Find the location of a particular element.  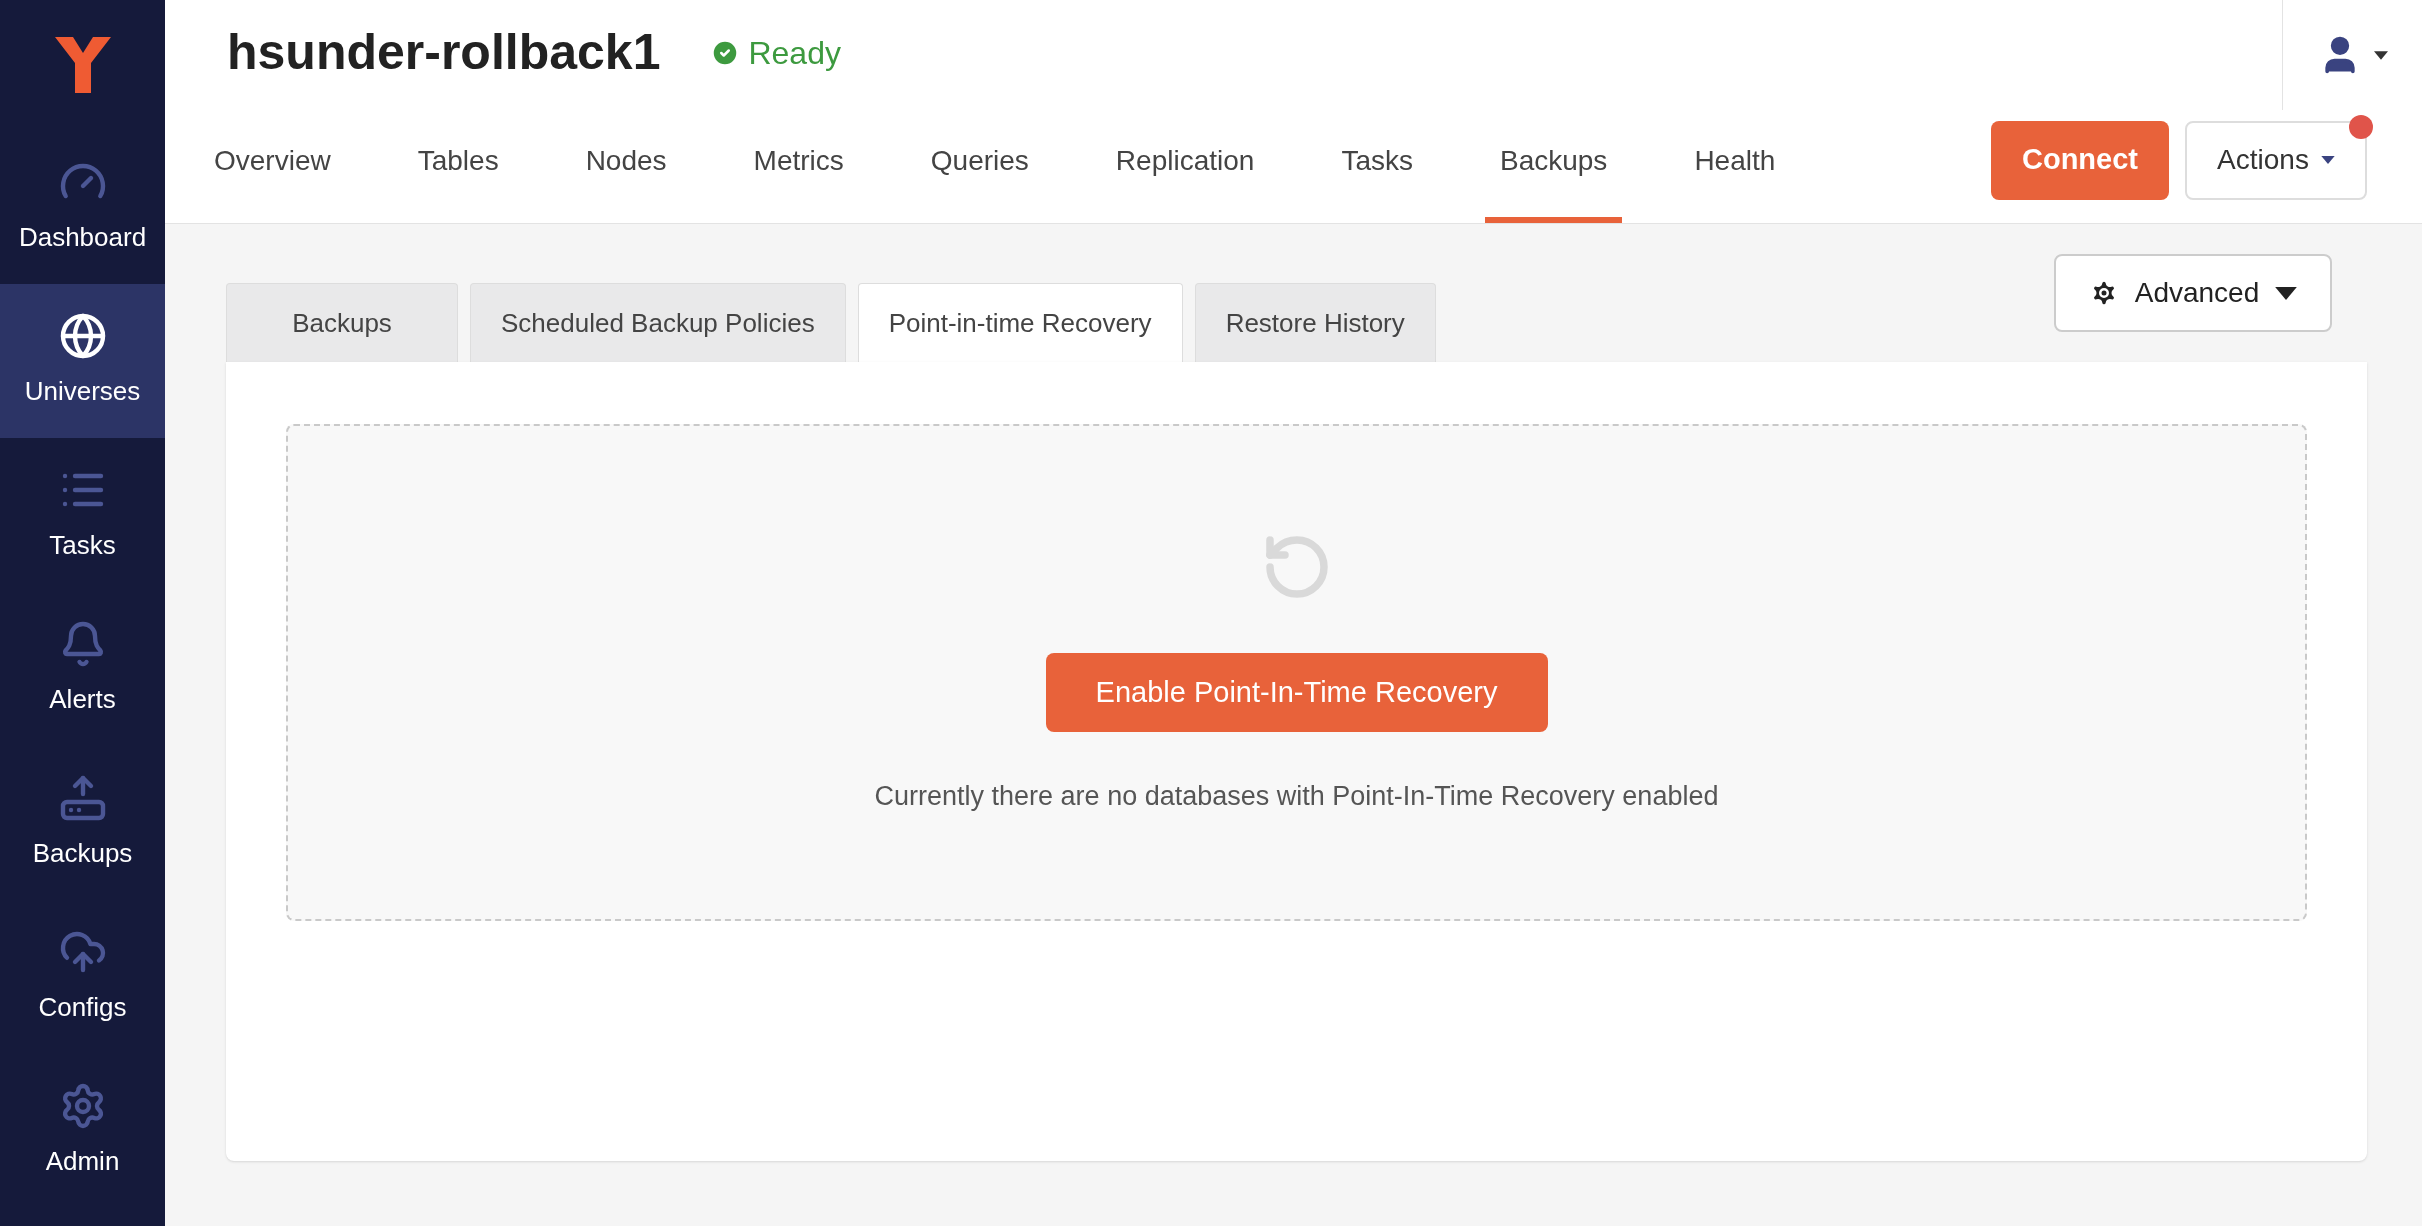

sidebar-item: Universes is located at coordinates (82, 361).